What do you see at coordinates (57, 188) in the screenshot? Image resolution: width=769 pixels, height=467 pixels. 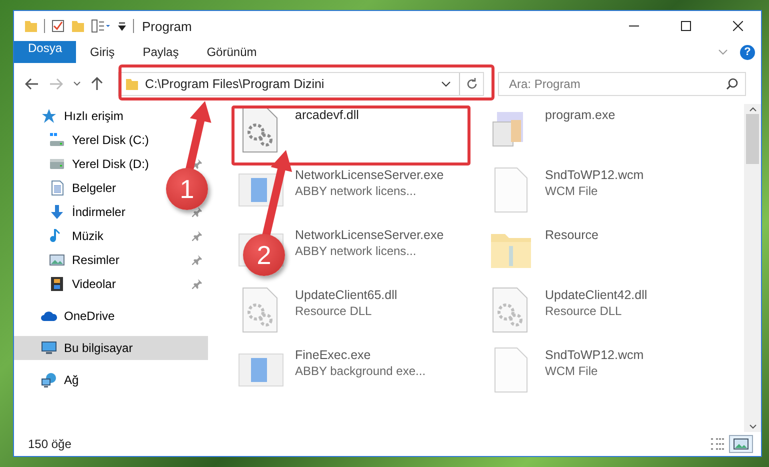 I see `documents-icon` at bounding box center [57, 188].